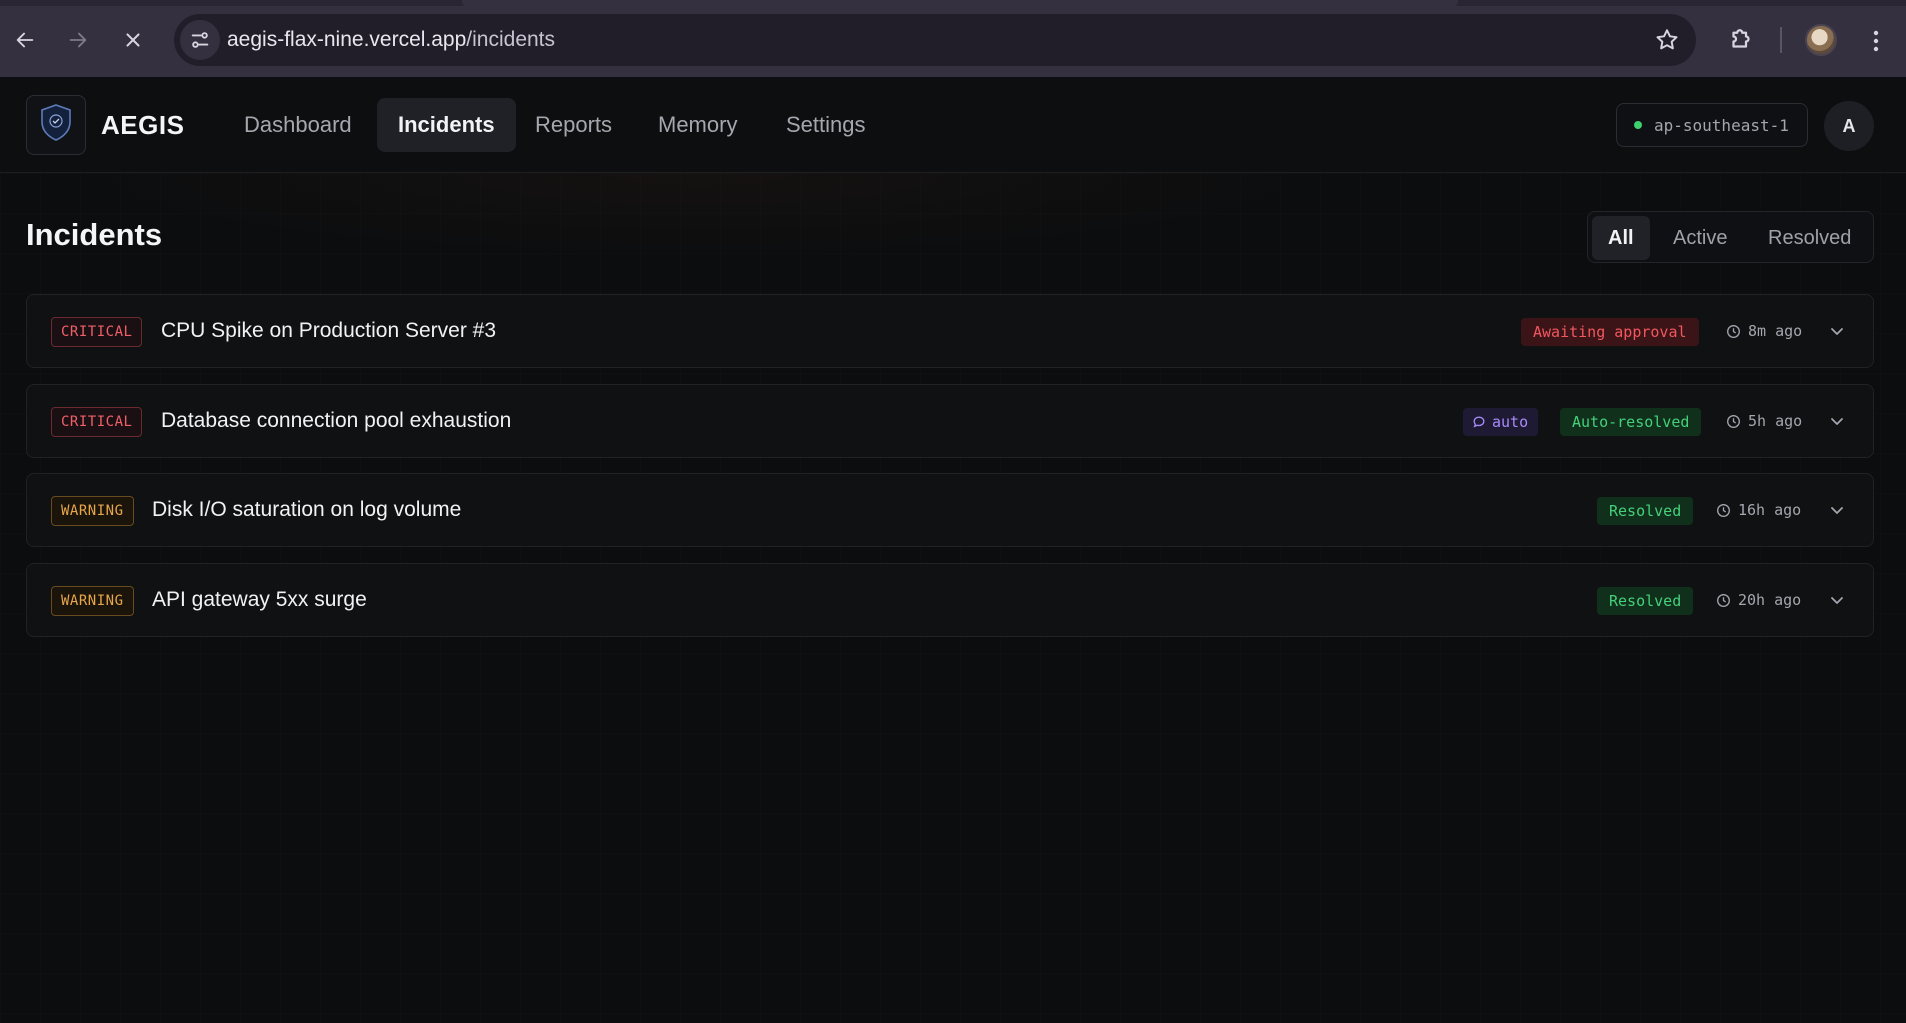 The width and height of the screenshot is (1906, 1023). What do you see at coordinates (826, 125) in the screenshot?
I see `nav-settings: Settings` at bounding box center [826, 125].